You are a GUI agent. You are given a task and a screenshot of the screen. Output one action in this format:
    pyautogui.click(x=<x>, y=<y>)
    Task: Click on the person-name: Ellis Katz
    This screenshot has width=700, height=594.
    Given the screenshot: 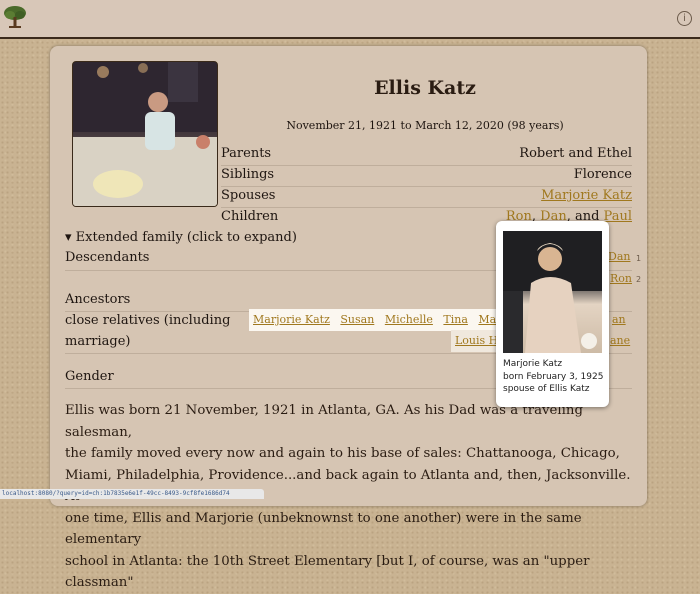 What is the action you would take?
    pyautogui.click(x=425, y=88)
    